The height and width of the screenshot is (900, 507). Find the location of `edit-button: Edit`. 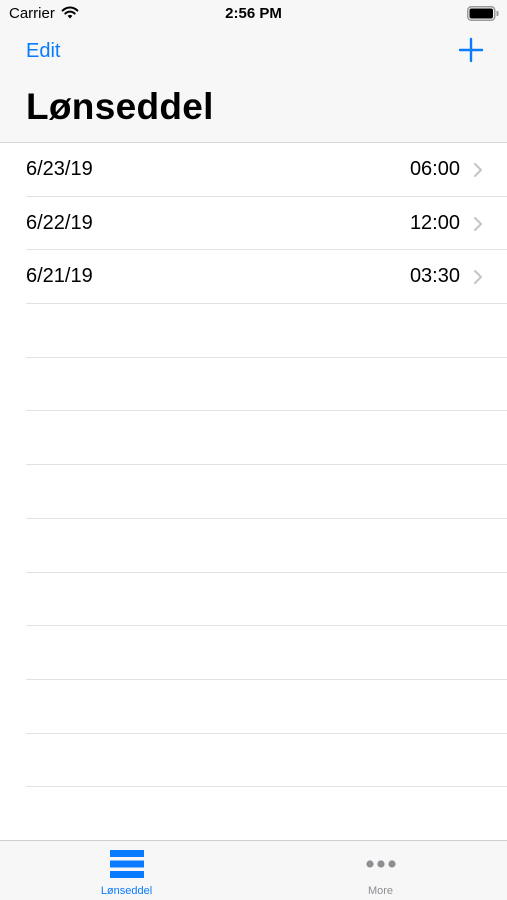

edit-button: Edit is located at coordinates (43, 51).